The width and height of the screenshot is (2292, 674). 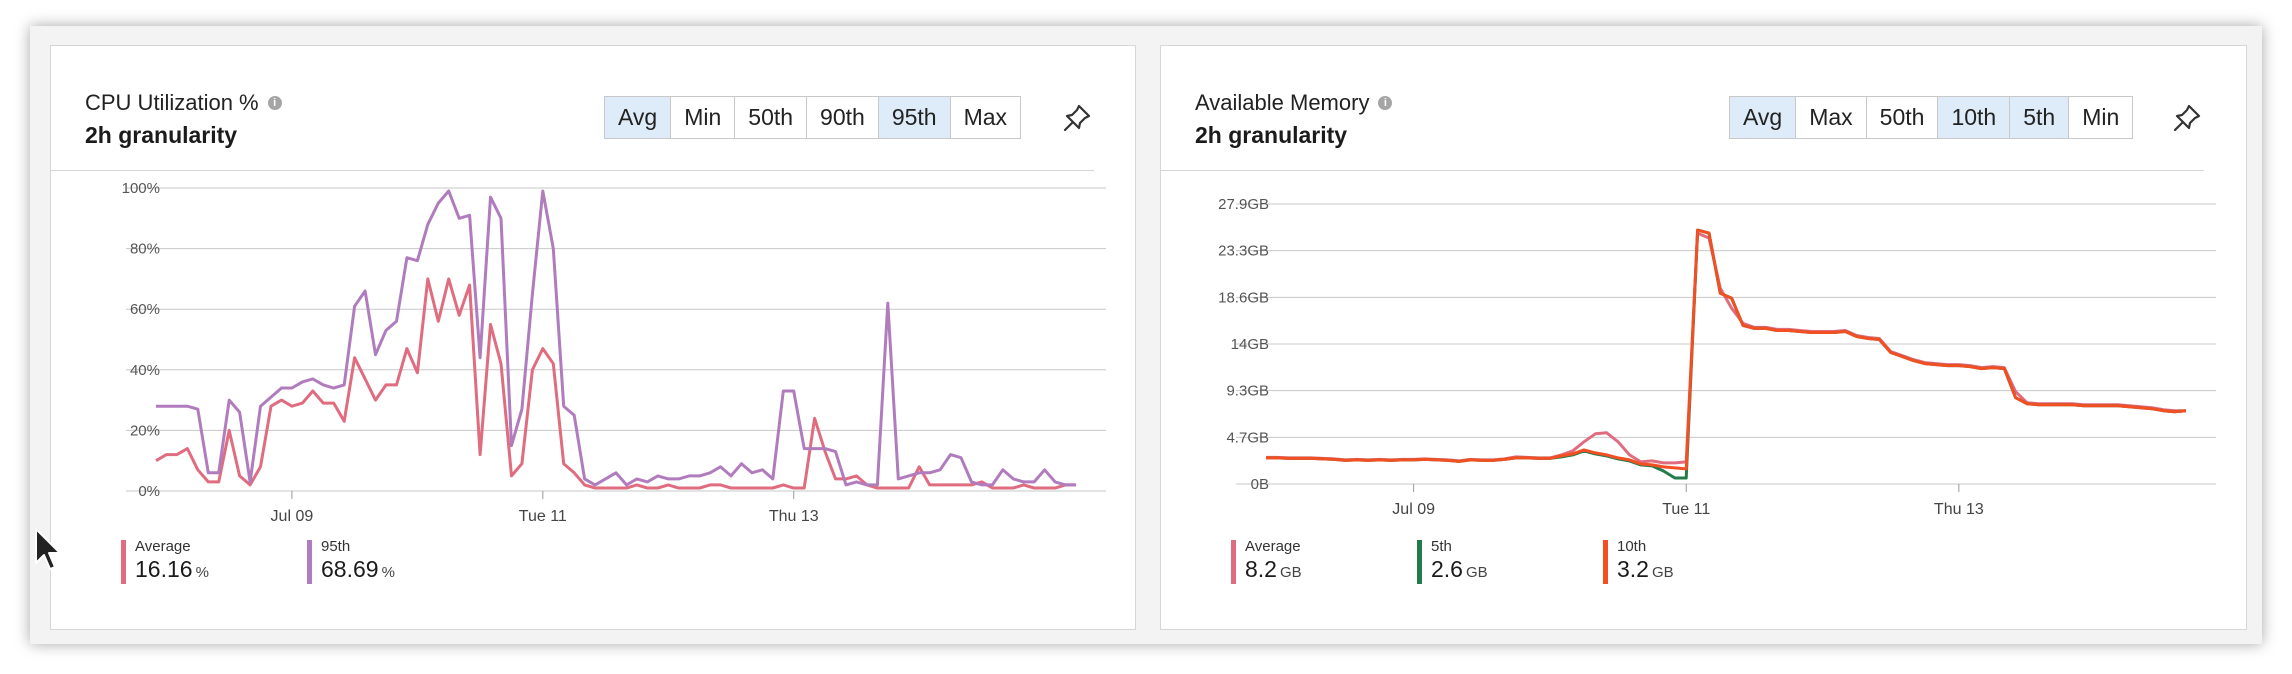 What do you see at coordinates (141, 188) in the screenshot?
I see `y-tick-label: 100%` at bounding box center [141, 188].